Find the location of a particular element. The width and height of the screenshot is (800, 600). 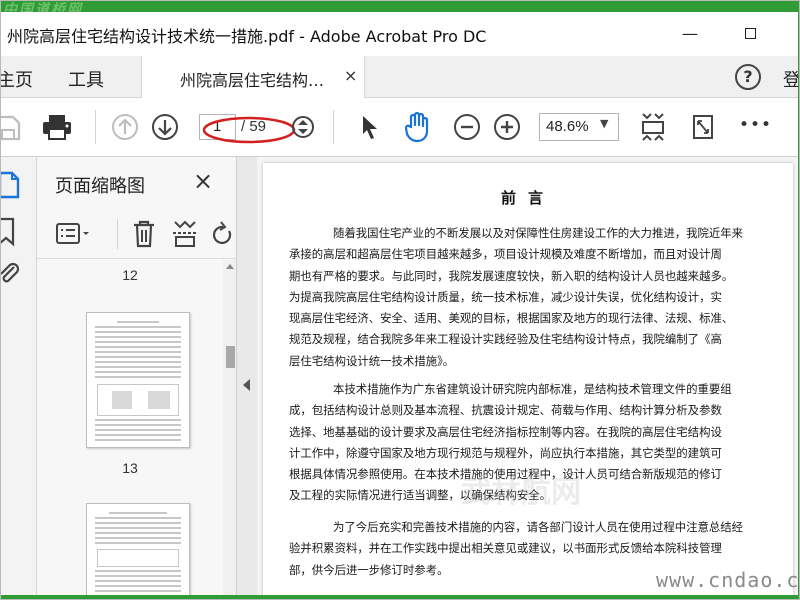

tab-home: 主页 is located at coordinates (17, 79).